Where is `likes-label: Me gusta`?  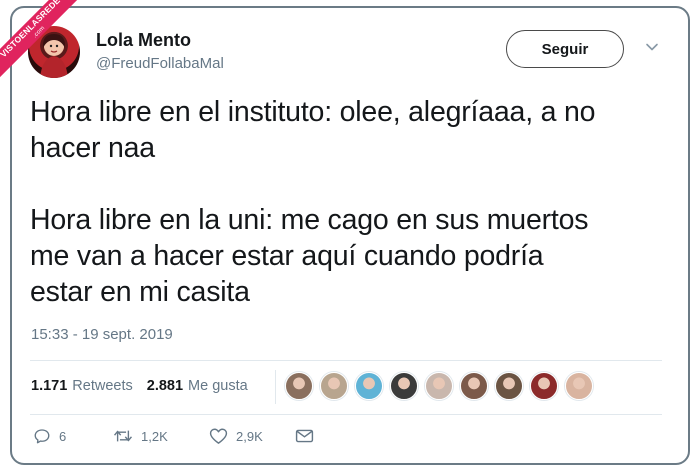
likes-label: Me gusta is located at coordinates (218, 386).